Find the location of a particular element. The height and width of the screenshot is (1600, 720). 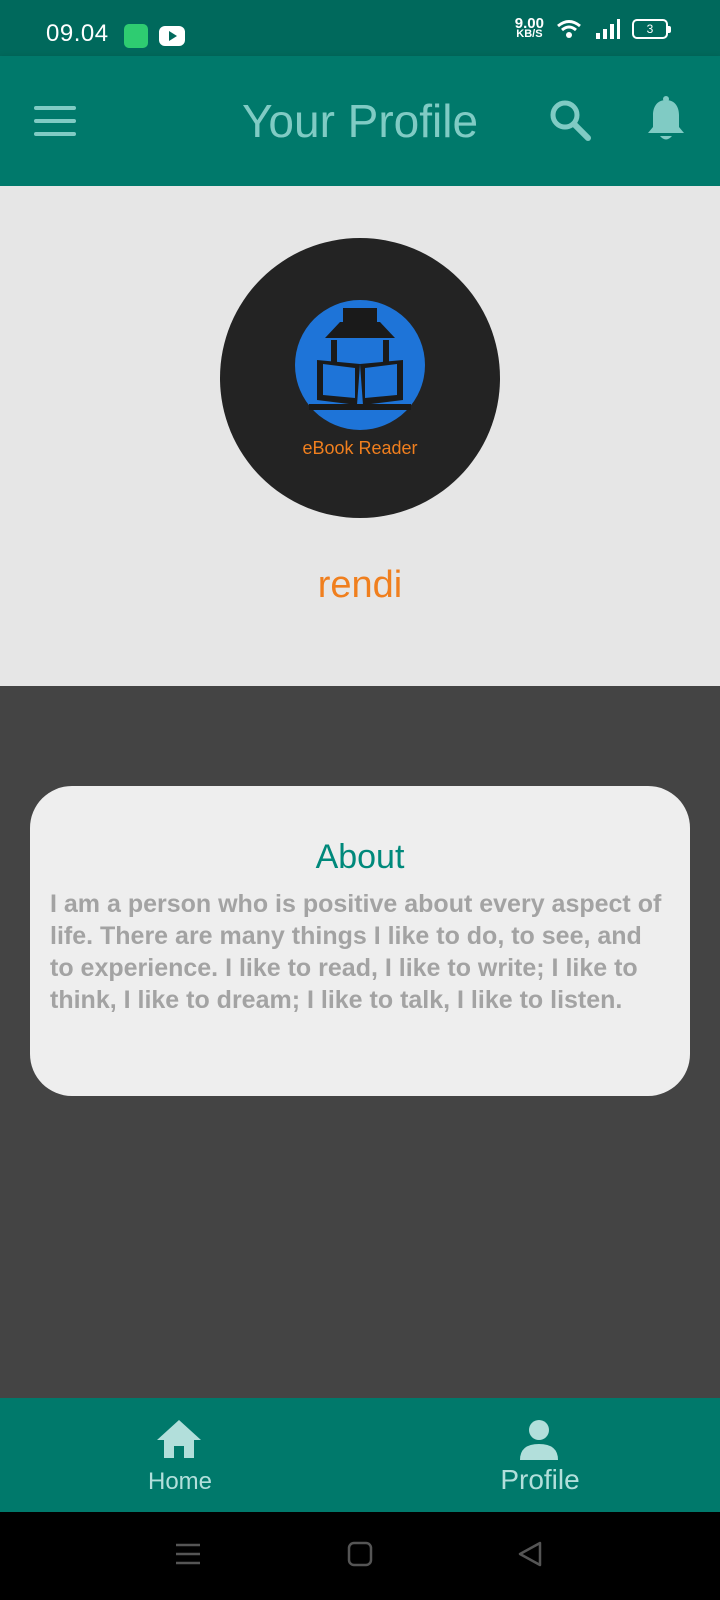

signal-icon is located at coordinates (608, 29).